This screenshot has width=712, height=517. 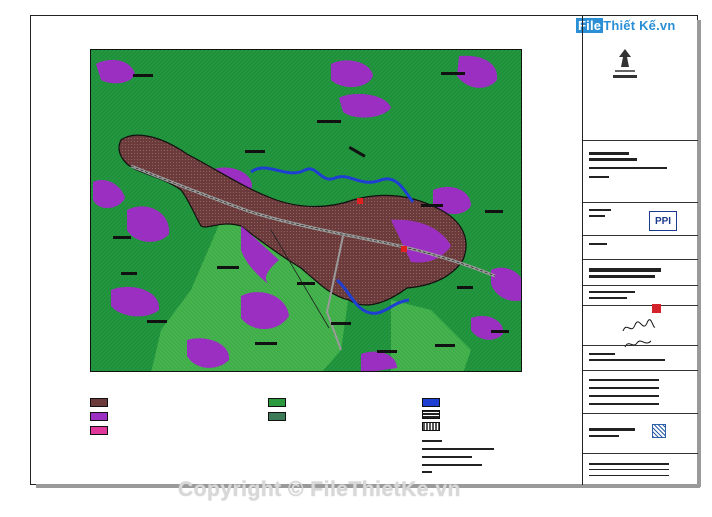 What do you see at coordinates (319, 489) in the screenshot?
I see `copyright-watermark: Copyright © FileThietKe.vn` at bounding box center [319, 489].